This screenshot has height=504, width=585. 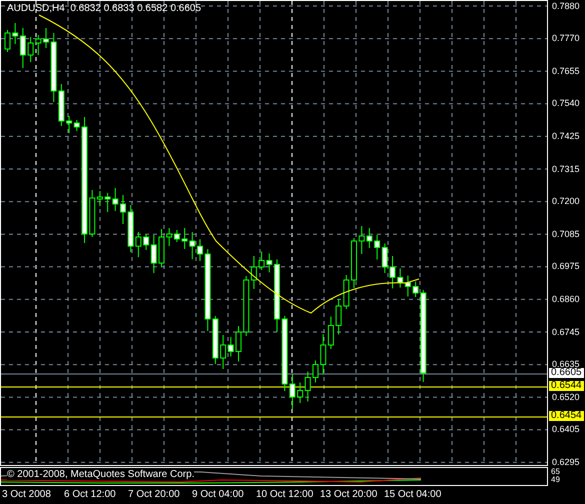 What do you see at coordinates (90, 494) in the screenshot?
I see `time-axis-label: 6 Oct 12:00` at bounding box center [90, 494].